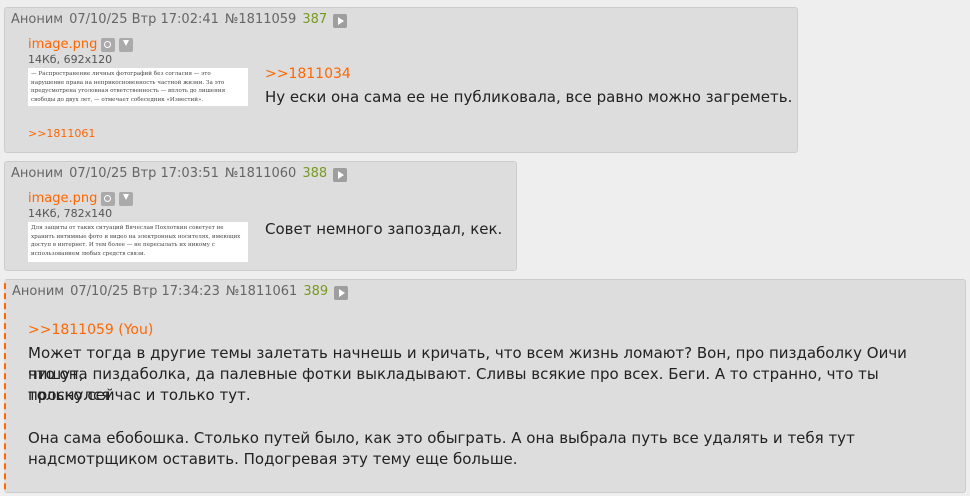  What do you see at coordinates (384, 229) in the screenshot?
I see `post-message: Совет немного запоздал, кек.` at bounding box center [384, 229].